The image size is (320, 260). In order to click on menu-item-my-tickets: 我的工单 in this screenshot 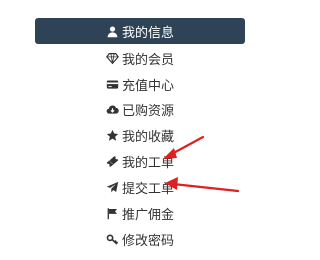, I will do `click(140, 161)`.